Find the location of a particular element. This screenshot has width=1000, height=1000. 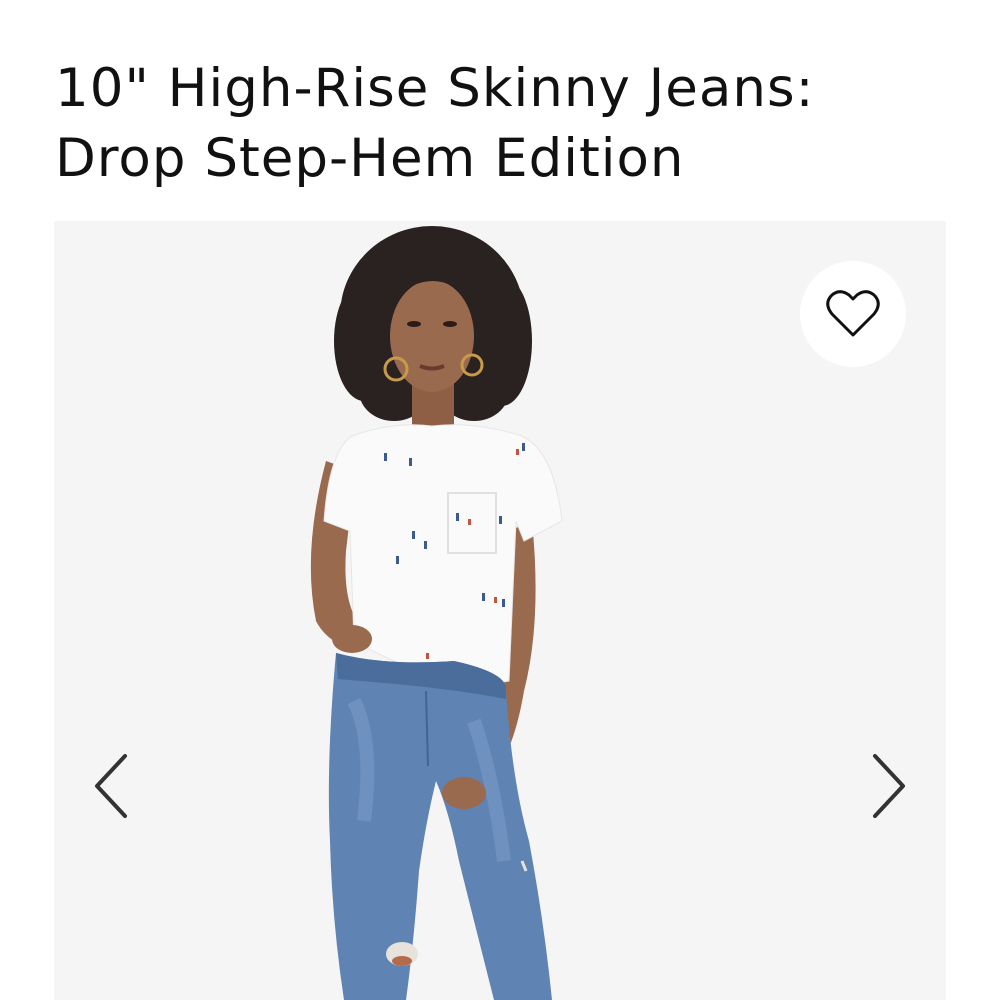

chevron-left-icon is located at coordinates (111, 786).